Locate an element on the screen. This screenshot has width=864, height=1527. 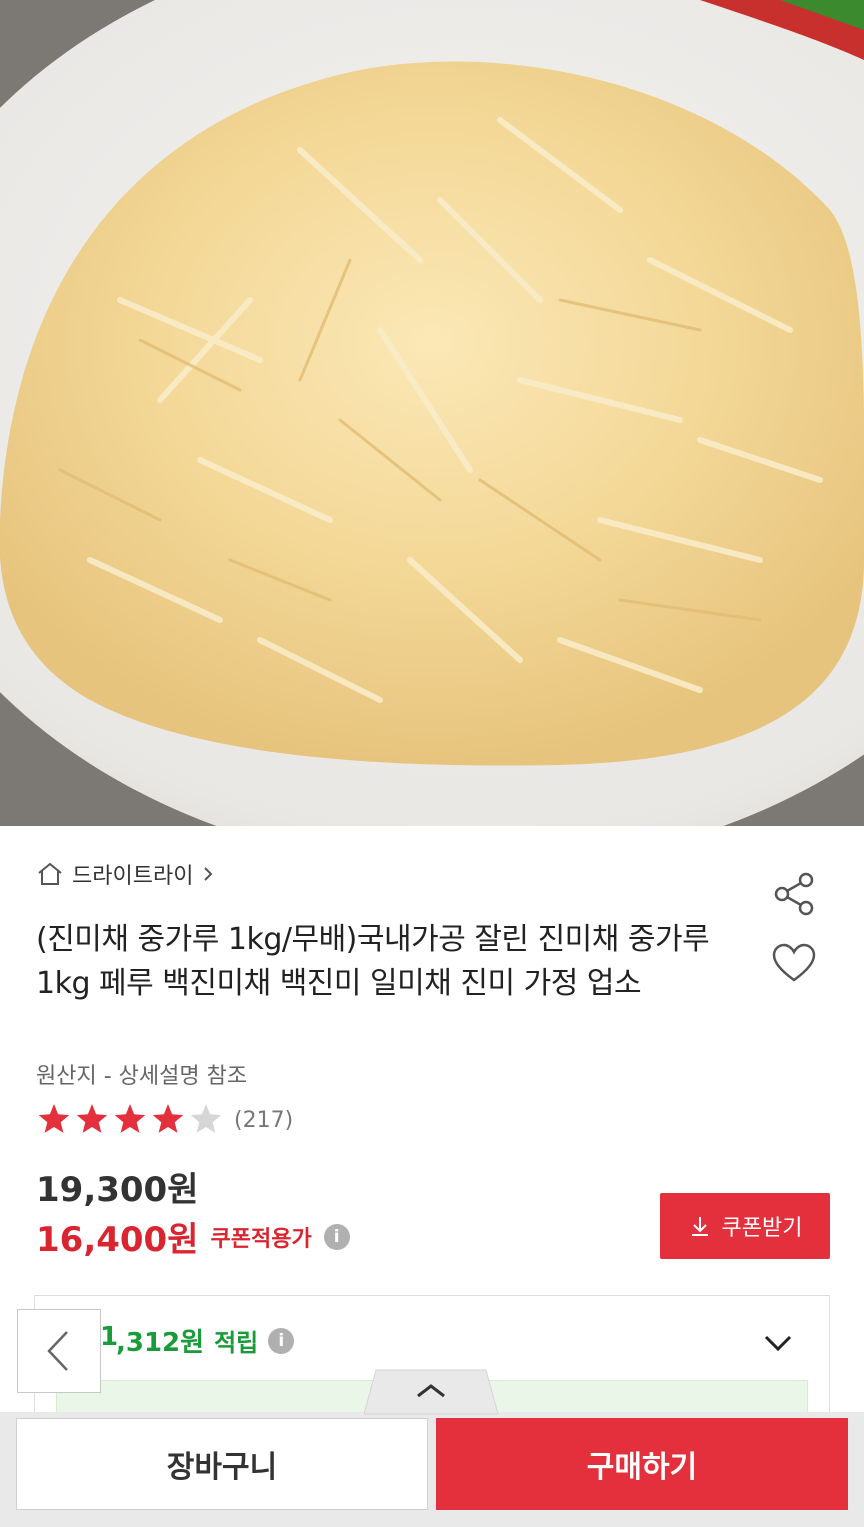
stars-graphic is located at coordinates (130, 1118).